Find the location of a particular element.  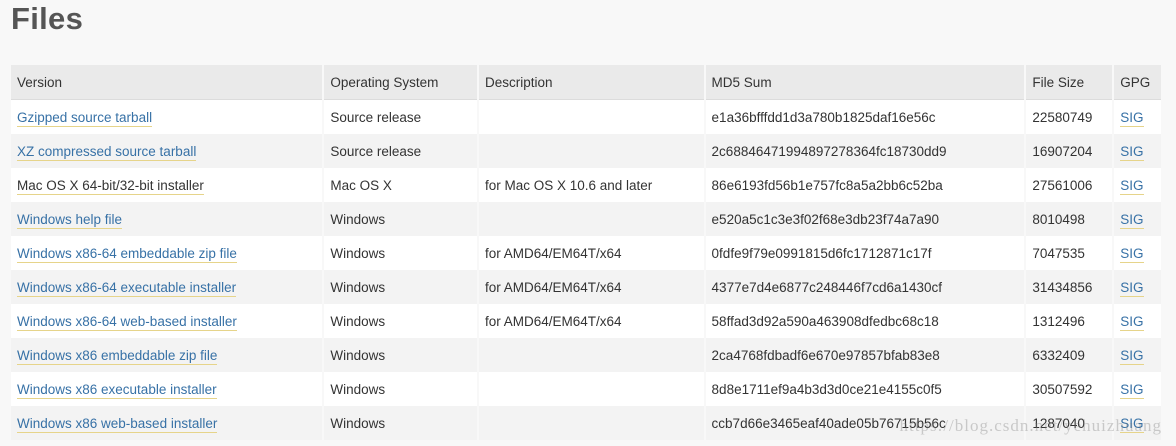

md5-sum-cell: 2ca4768fdbadf6e670e97857bfab83e8 is located at coordinates (865, 355).